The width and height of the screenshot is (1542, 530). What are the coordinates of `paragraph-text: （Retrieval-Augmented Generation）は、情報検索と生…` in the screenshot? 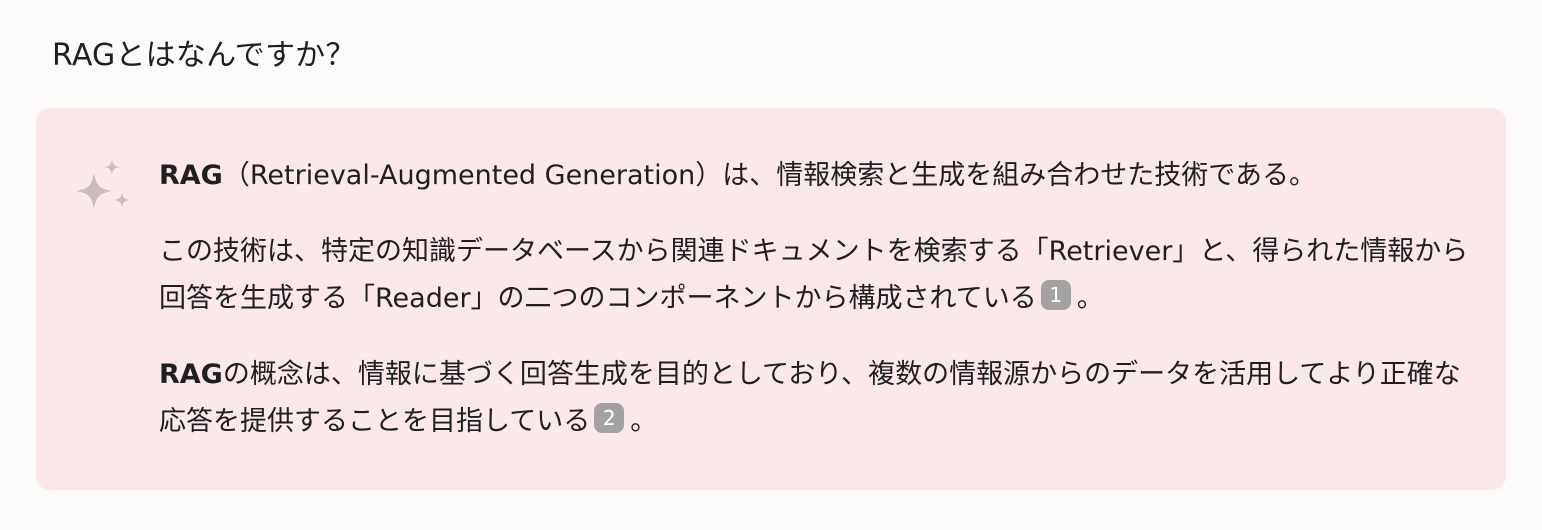 It's located at (769, 175).